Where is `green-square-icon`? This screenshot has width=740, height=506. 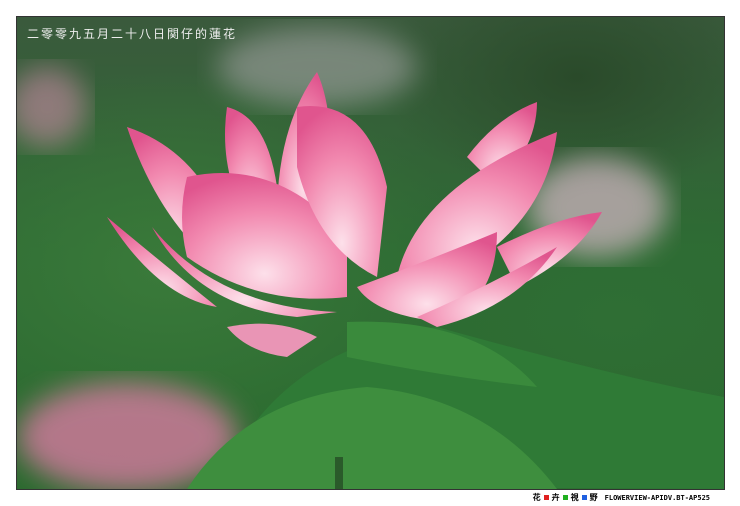 green-square-icon is located at coordinates (565, 497).